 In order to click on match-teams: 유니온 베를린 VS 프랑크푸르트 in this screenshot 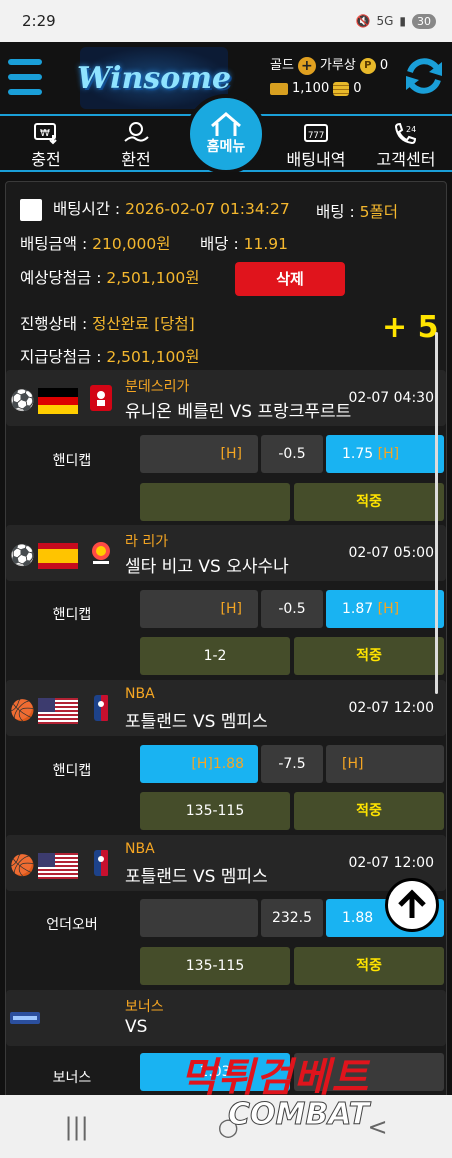, I will do `click(238, 412)`.